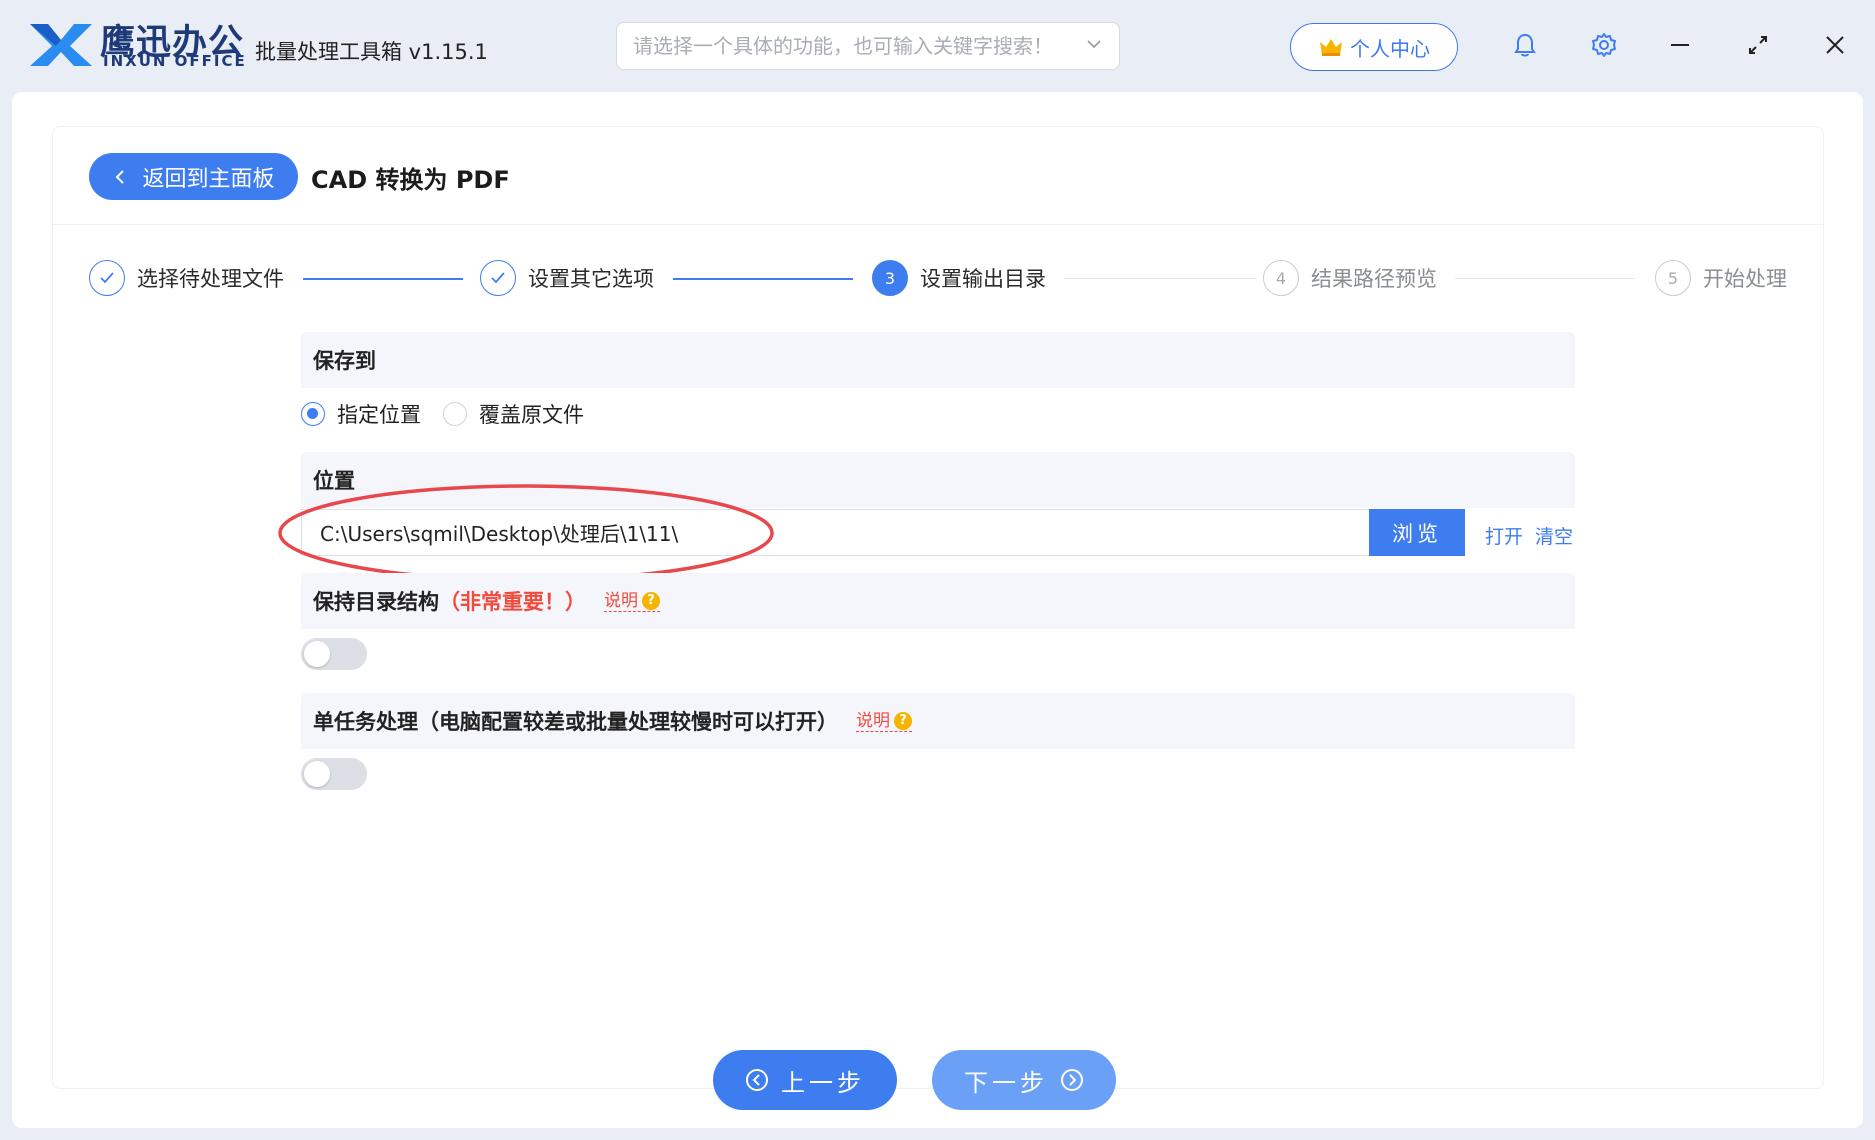 This screenshot has width=1875, height=1140. I want to click on inxun-logo-icon, so click(61, 45).